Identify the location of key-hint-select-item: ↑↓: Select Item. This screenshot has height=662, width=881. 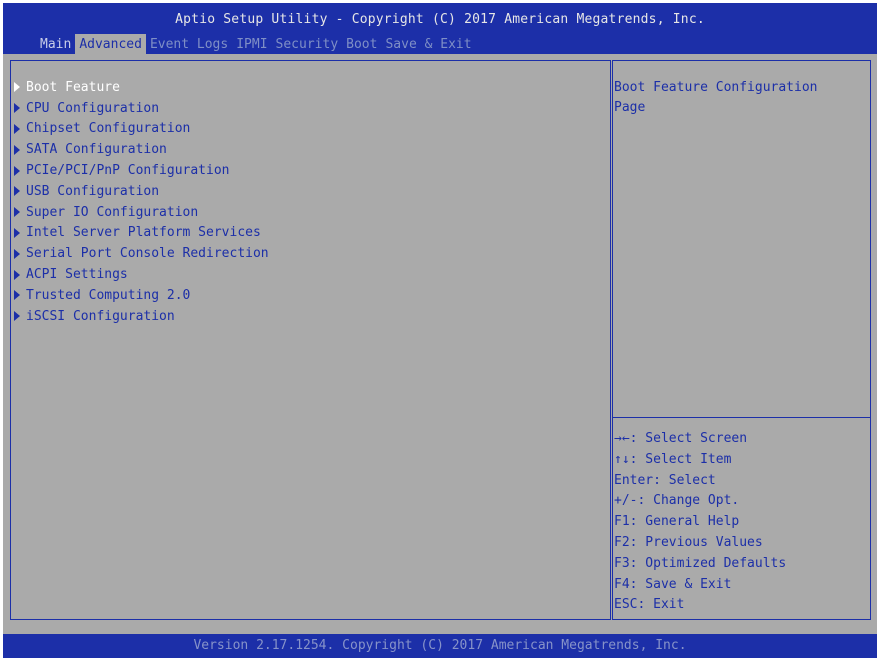
(673, 459).